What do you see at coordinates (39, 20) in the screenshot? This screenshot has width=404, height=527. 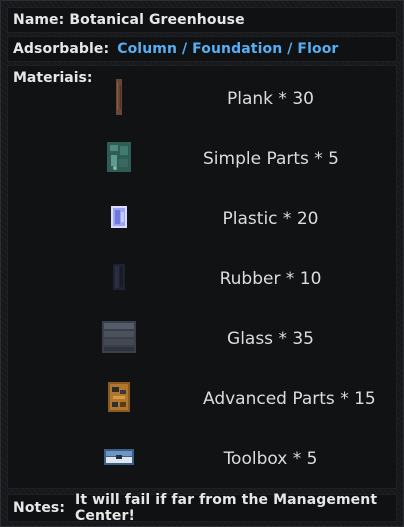 I see `name-label: Name:` at bounding box center [39, 20].